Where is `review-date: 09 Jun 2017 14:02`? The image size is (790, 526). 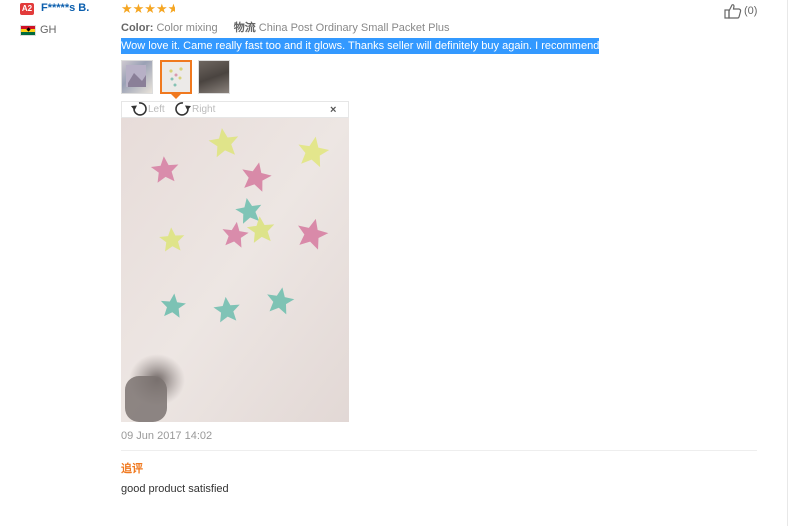 review-date: 09 Jun 2017 14:02 is located at coordinates (167, 436).